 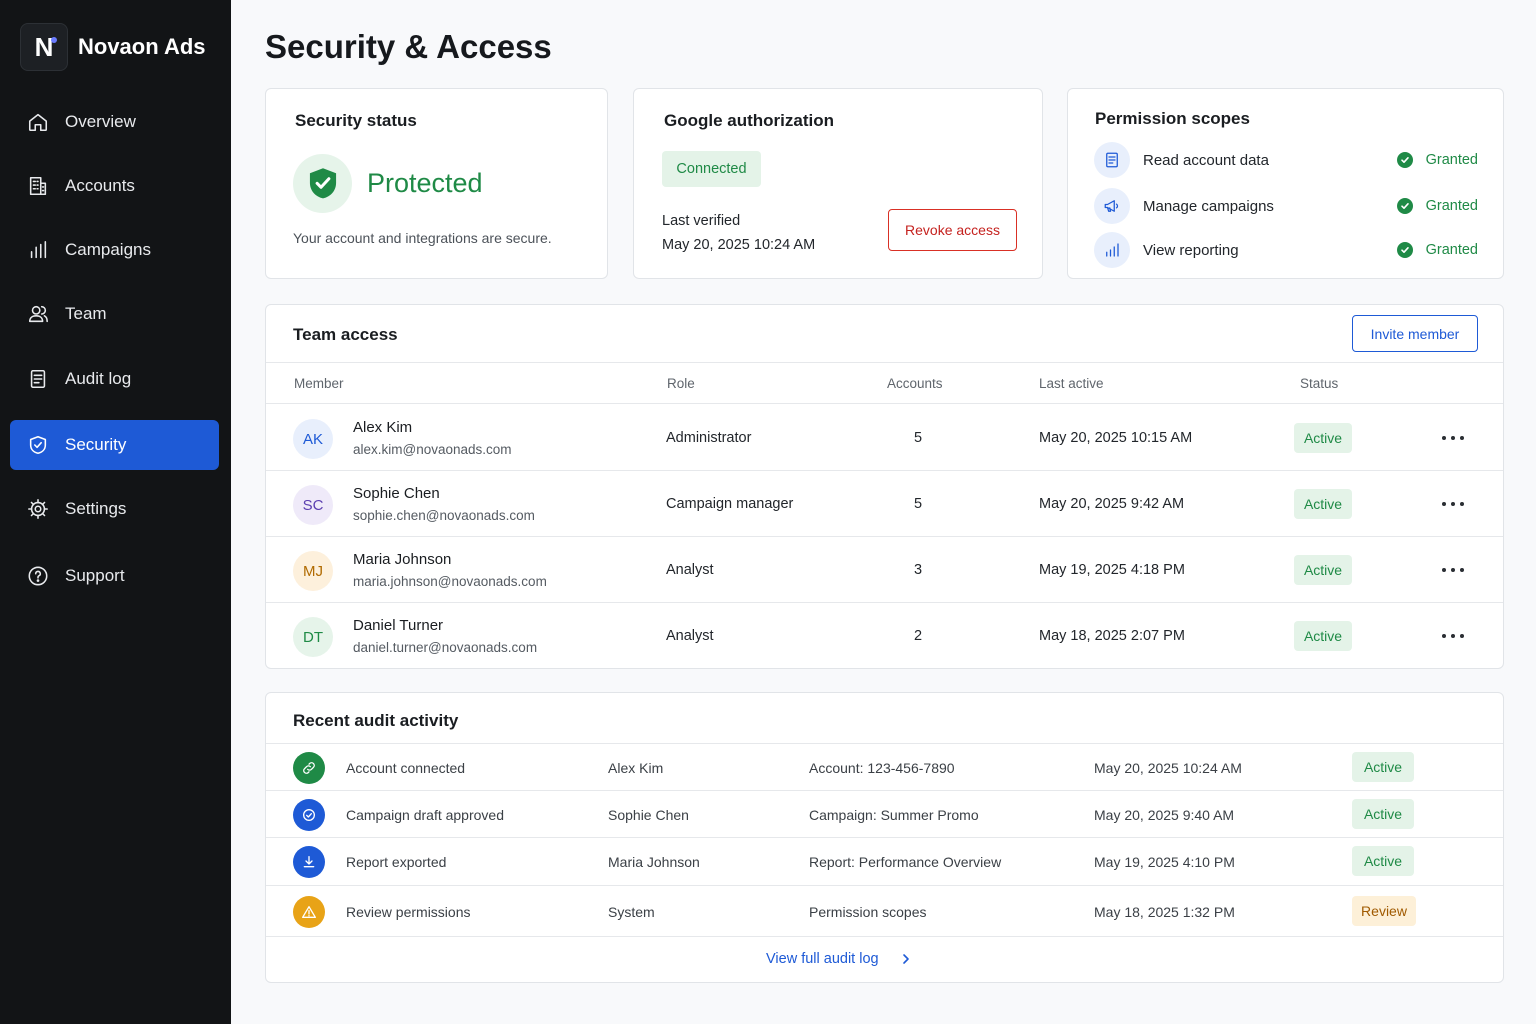 I want to click on audit-time: May 19, 2025 4:10 PM, so click(x=1164, y=862).